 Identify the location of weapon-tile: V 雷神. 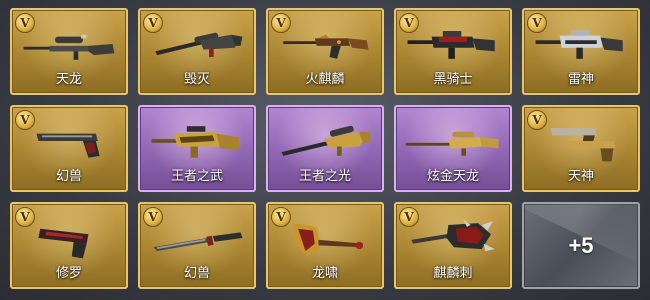
(581, 51).